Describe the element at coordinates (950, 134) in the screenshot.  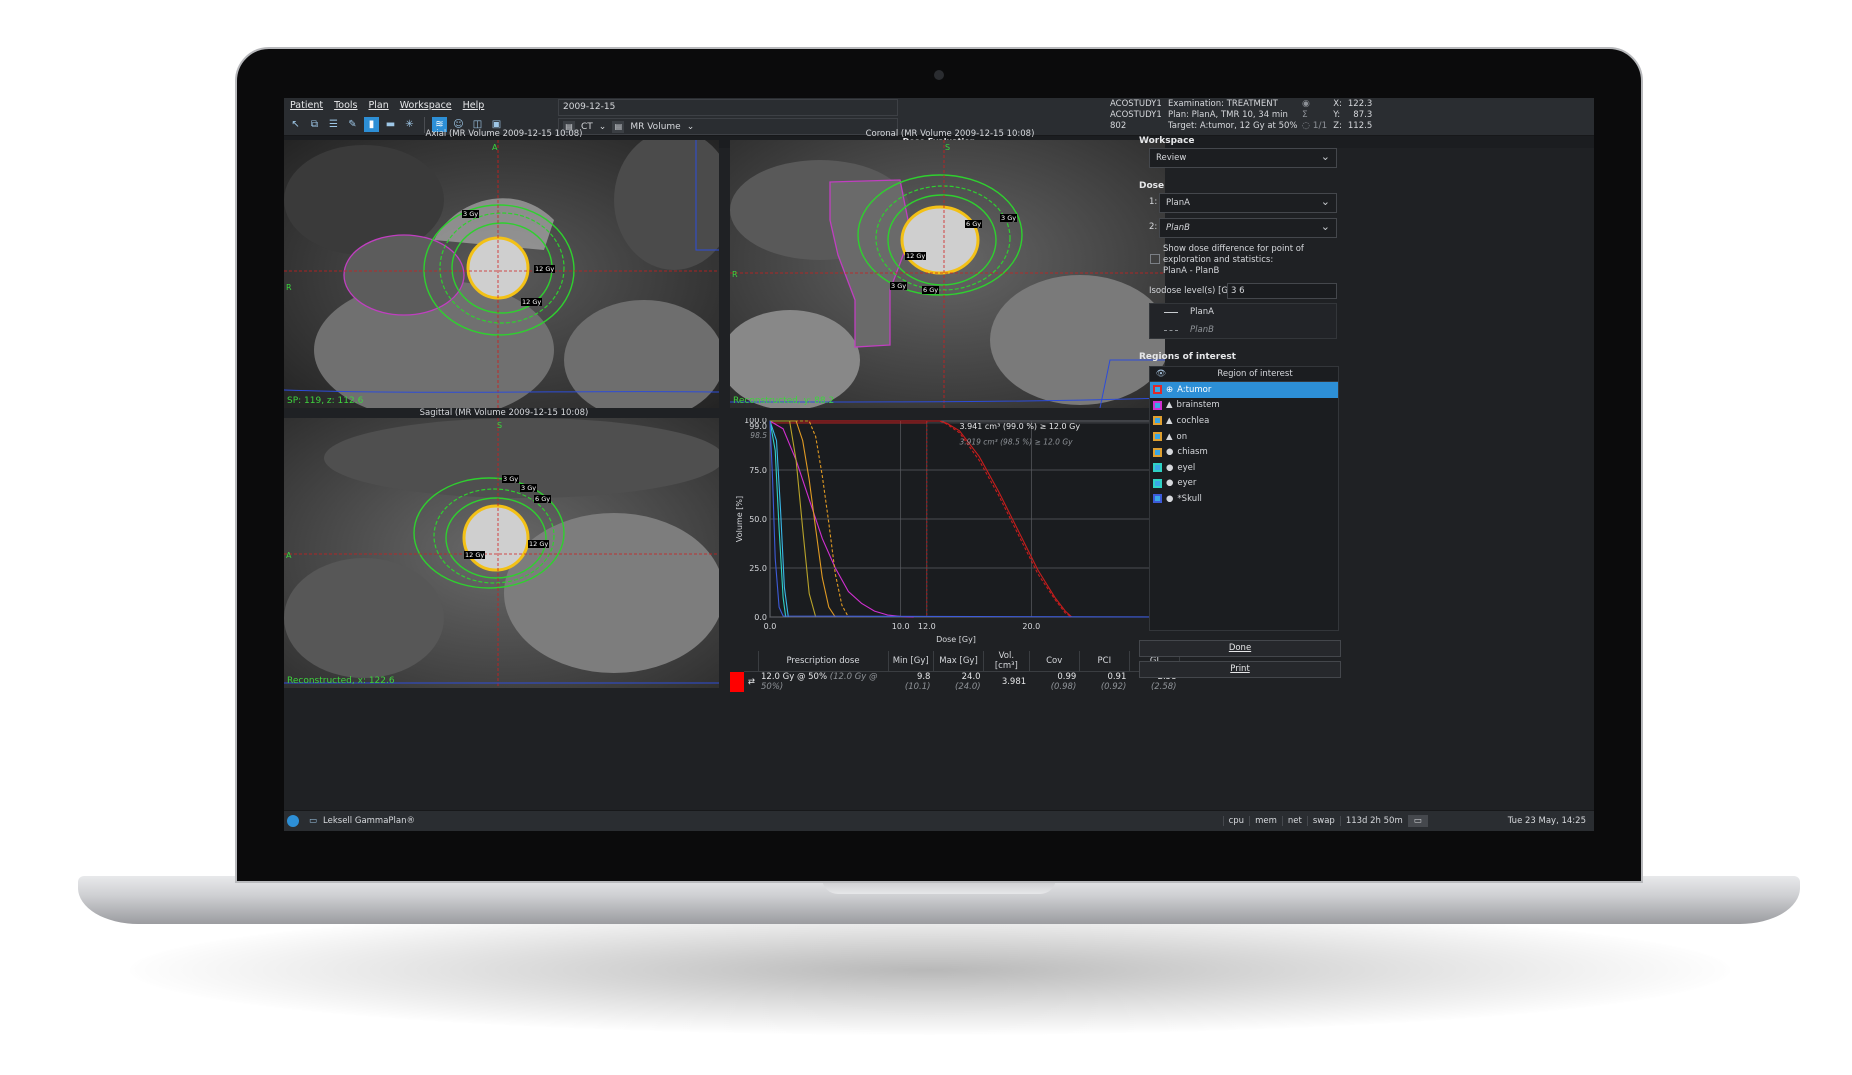
I see `coronal-title: Coronal (MR Volume 2009-12-15 10:08)` at that location.